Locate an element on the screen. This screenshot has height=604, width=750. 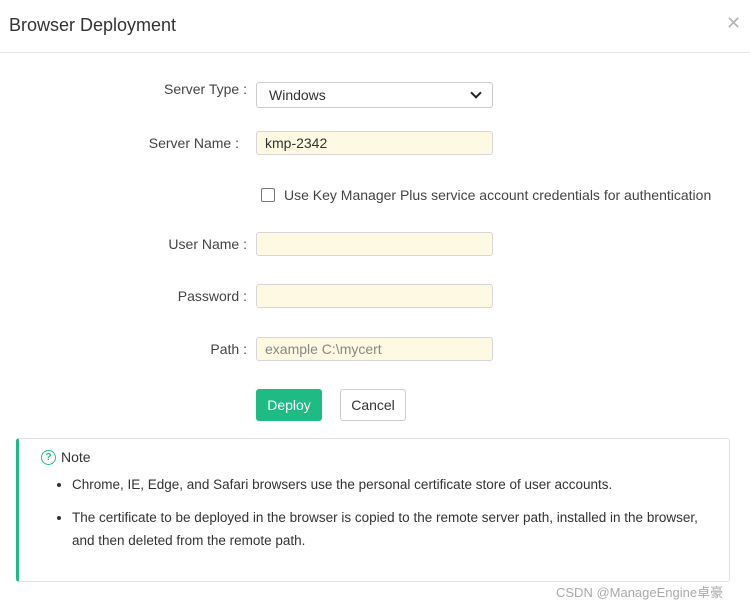
close-icon: ✕ is located at coordinates (733, 23).